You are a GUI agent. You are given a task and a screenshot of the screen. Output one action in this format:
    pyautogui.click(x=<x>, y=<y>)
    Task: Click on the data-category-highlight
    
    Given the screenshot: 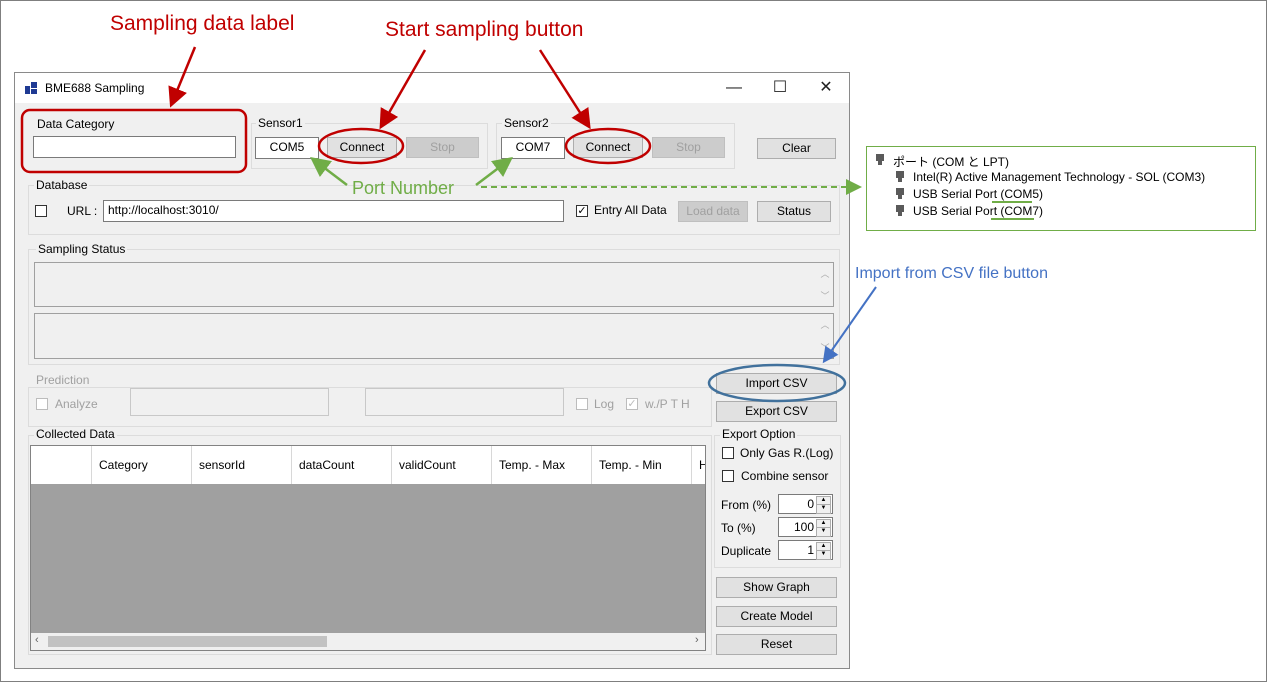 What is the action you would take?
    pyautogui.click(x=134, y=141)
    